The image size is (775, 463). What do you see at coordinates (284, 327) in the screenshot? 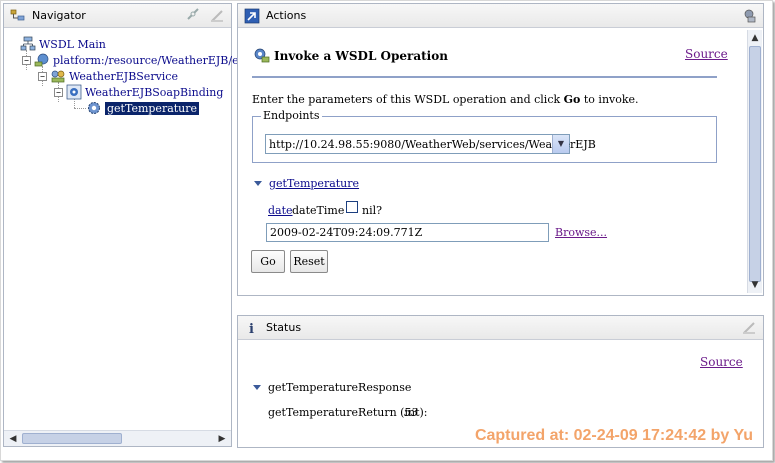
I see `status-title: Status` at bounding box center [284, 327].